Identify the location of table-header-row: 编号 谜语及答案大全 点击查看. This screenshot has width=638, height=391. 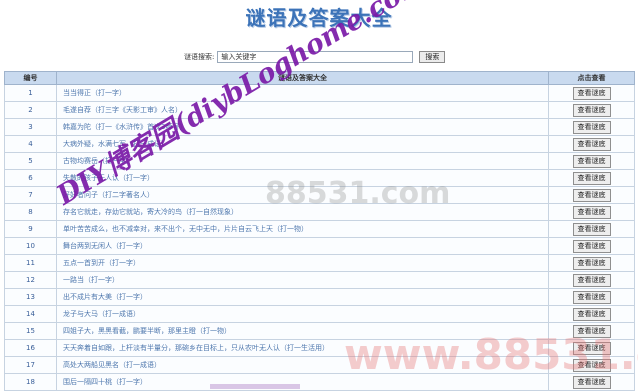
(319, 78).